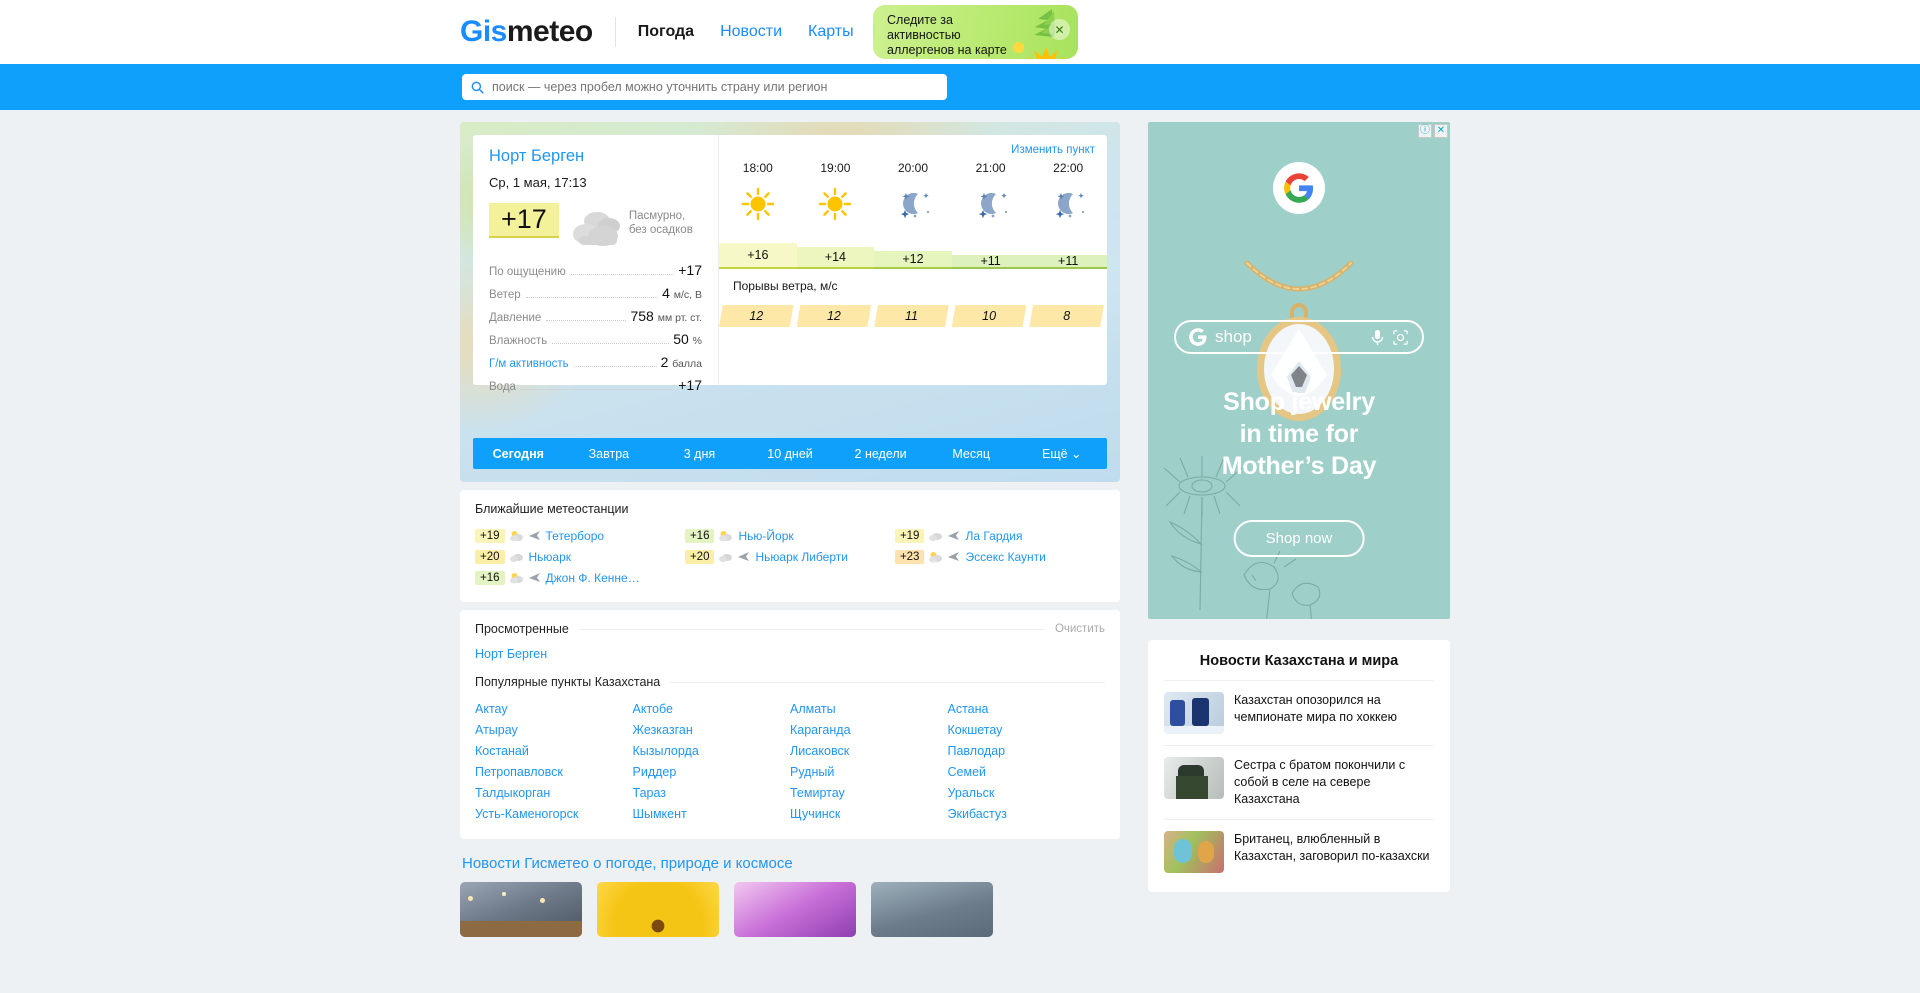 Image resolution: width=1920 pixels, height=993 pixels. Describe the element at coordinates (932, 909) in the screenshot. I see `storm-cloud-thumb` at that location.